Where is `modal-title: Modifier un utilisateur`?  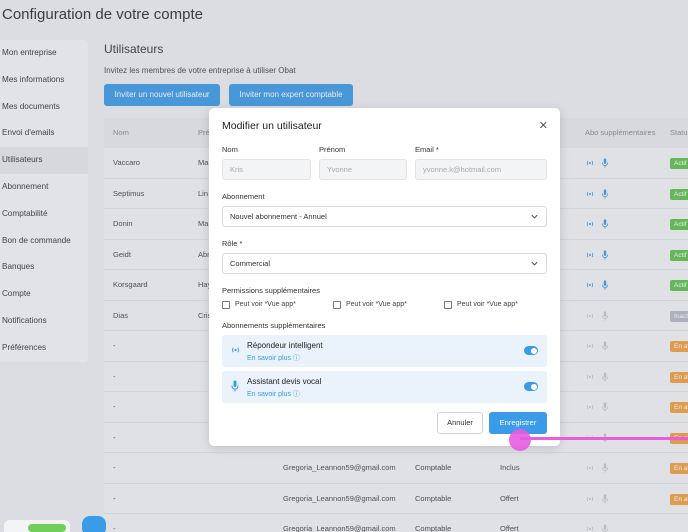 modal-title: Modifier un utilisateur is located at coordinates (272, 126).